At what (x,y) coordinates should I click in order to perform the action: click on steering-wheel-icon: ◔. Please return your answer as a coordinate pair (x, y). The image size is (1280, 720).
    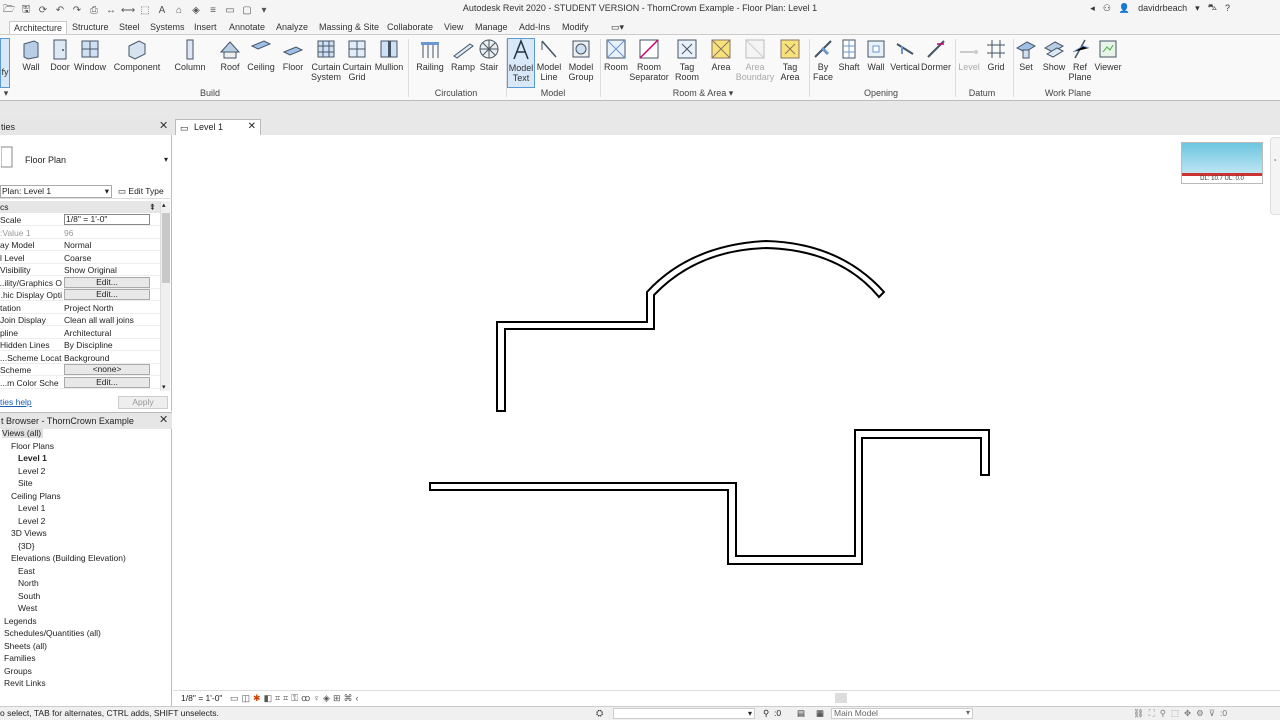
    Looking at the image, I should click on (1276, 160).